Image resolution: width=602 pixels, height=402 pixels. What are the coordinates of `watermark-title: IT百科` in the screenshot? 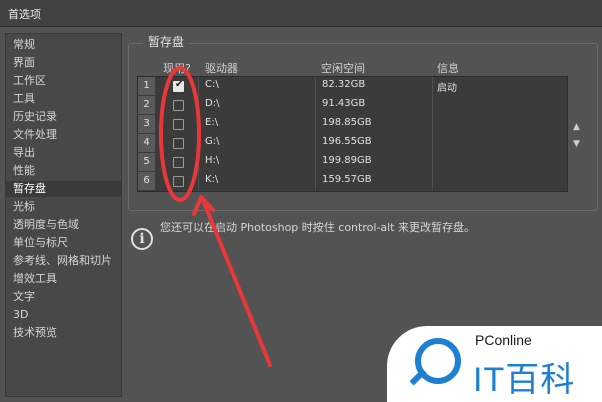 It's located at (524, 380).